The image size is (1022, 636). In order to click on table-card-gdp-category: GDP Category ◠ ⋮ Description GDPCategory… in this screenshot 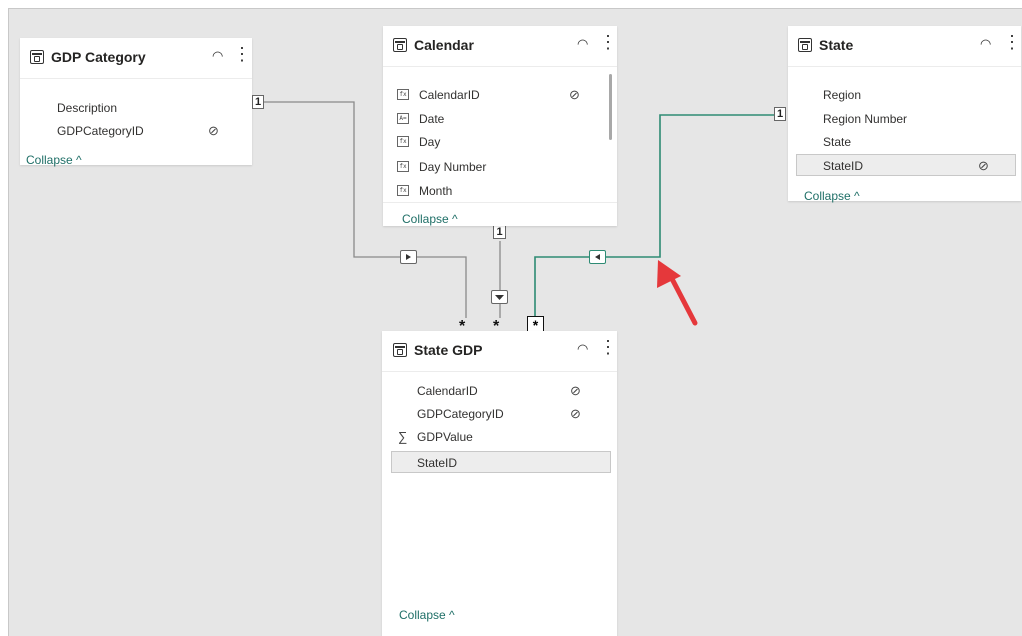, I will do `click(136, 102)`.